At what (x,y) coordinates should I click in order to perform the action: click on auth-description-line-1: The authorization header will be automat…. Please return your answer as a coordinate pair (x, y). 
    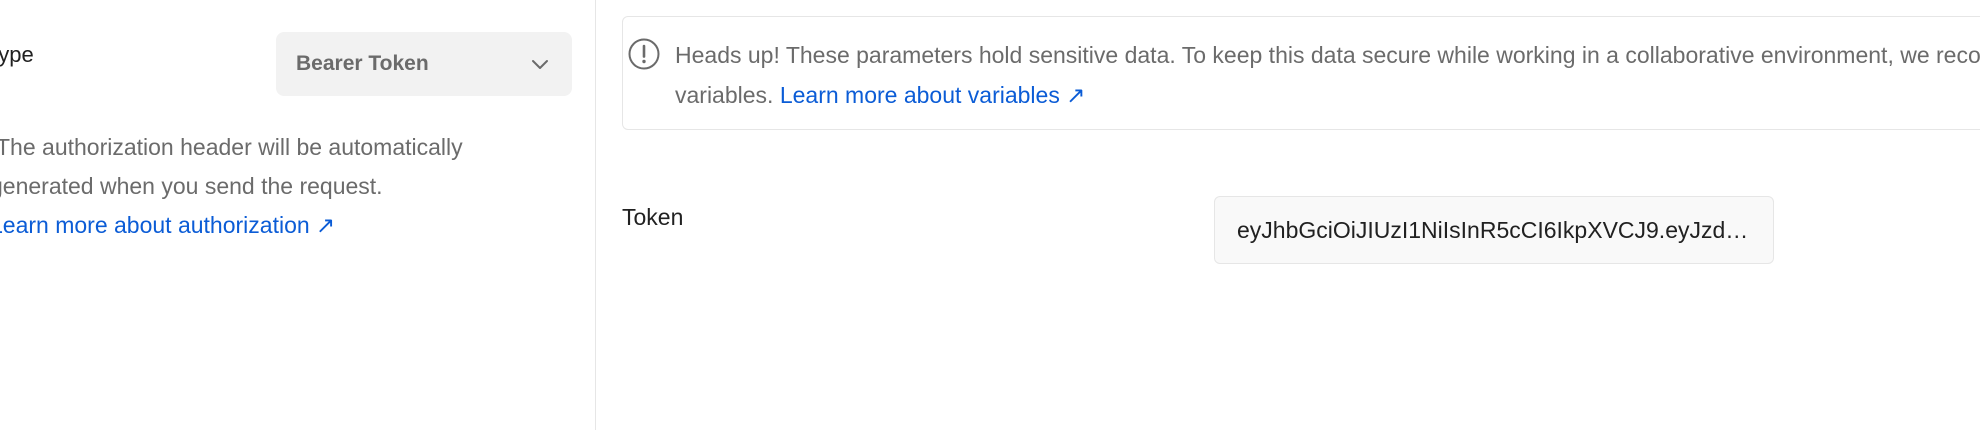
    Looking at the image, I should click on (231, 147).